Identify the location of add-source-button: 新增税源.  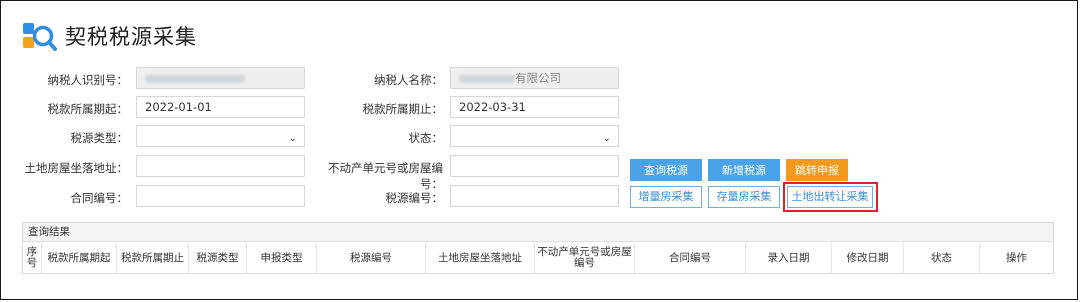
(744, 170).